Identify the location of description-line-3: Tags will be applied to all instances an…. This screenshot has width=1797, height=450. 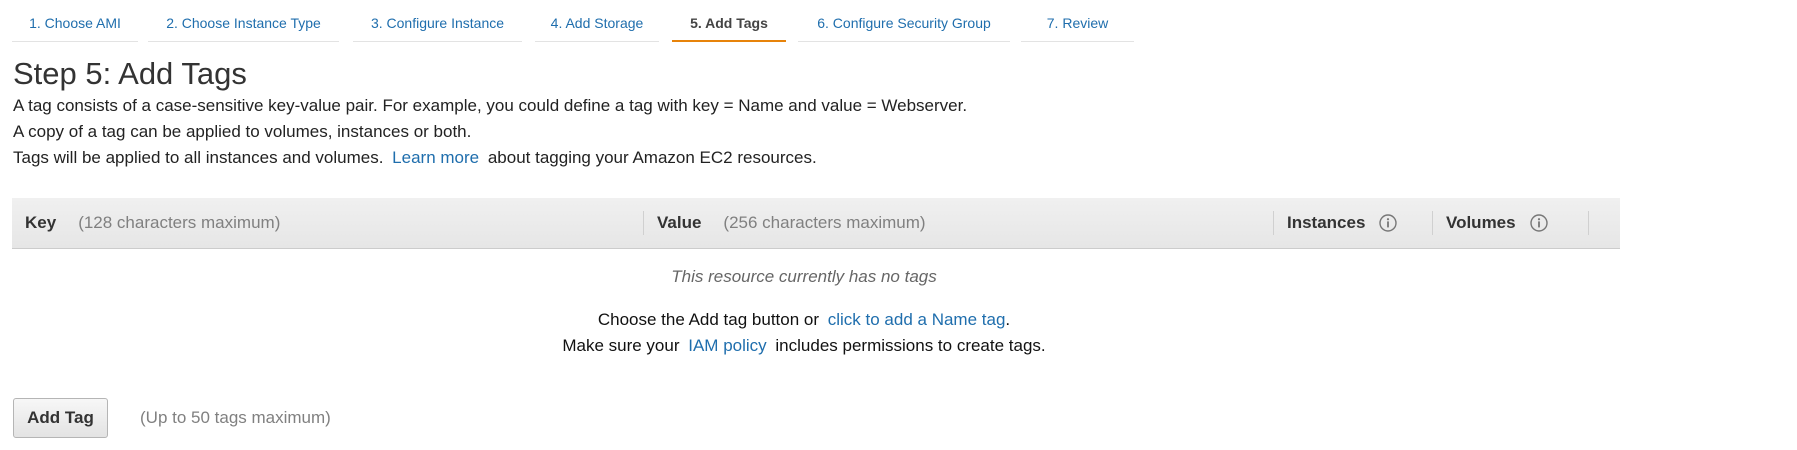
(415, 158).